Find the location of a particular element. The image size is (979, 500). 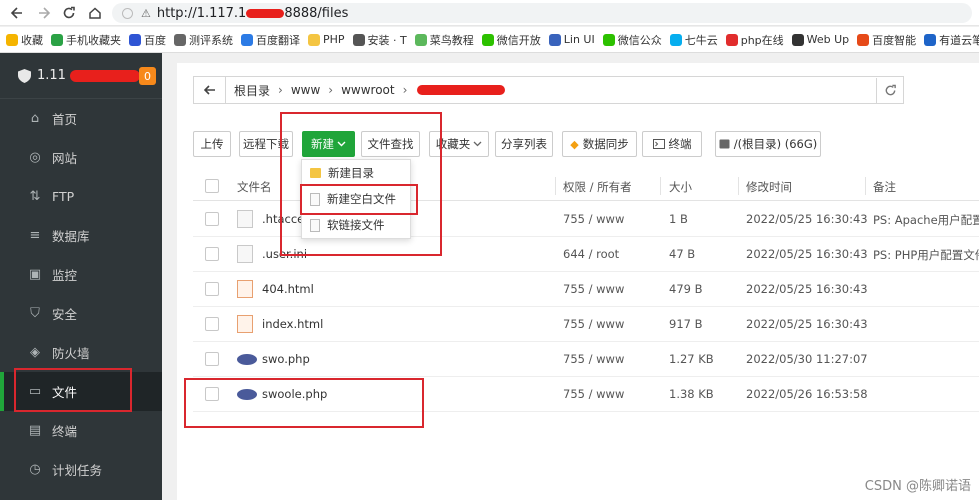

data-sync-label: 数据同步 is located at coordinates (605, 144).